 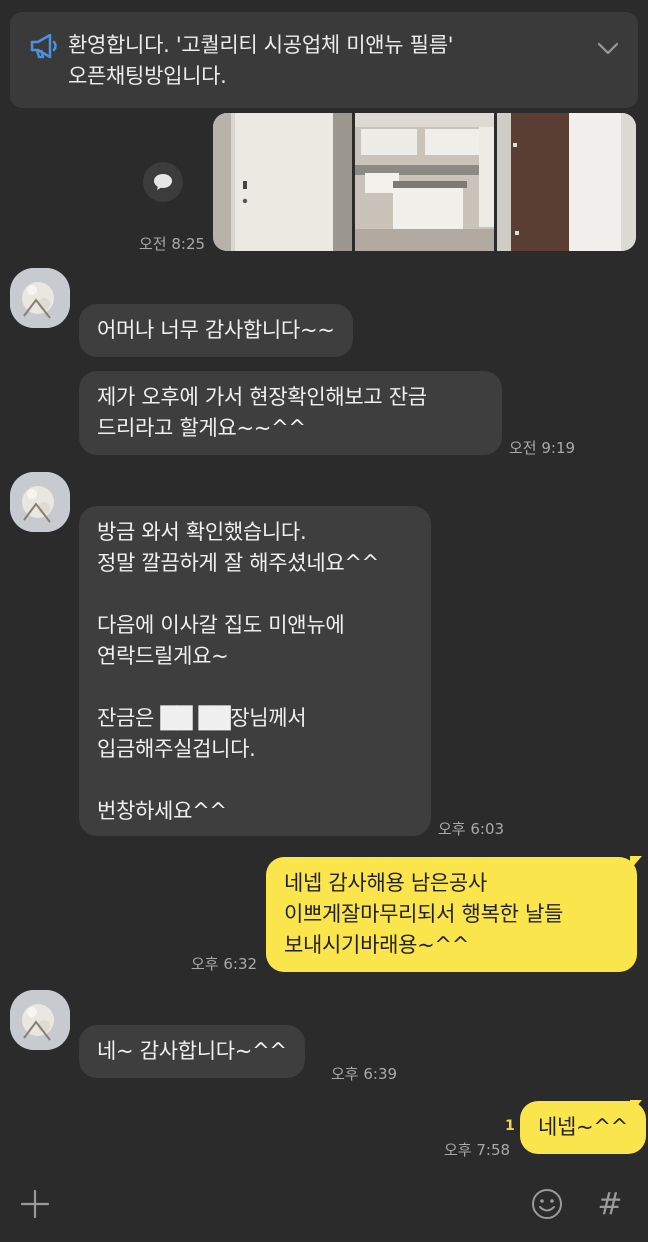 I want to click on chevron-down-icon, so click(x=608, y=48).